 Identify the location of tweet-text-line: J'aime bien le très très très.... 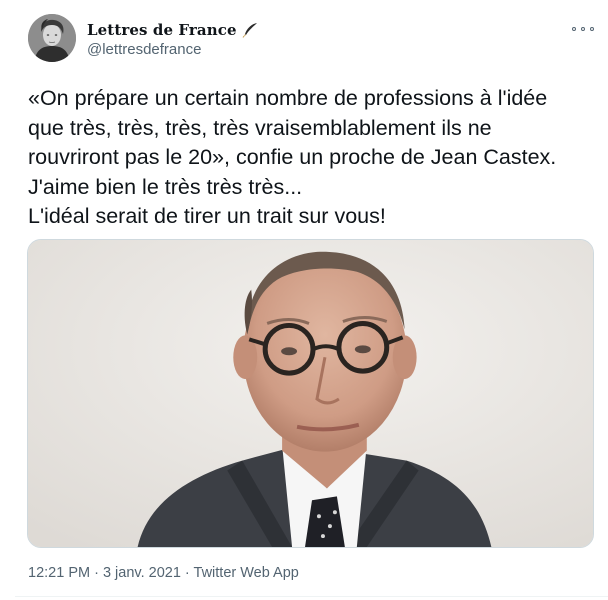
(165, 186).